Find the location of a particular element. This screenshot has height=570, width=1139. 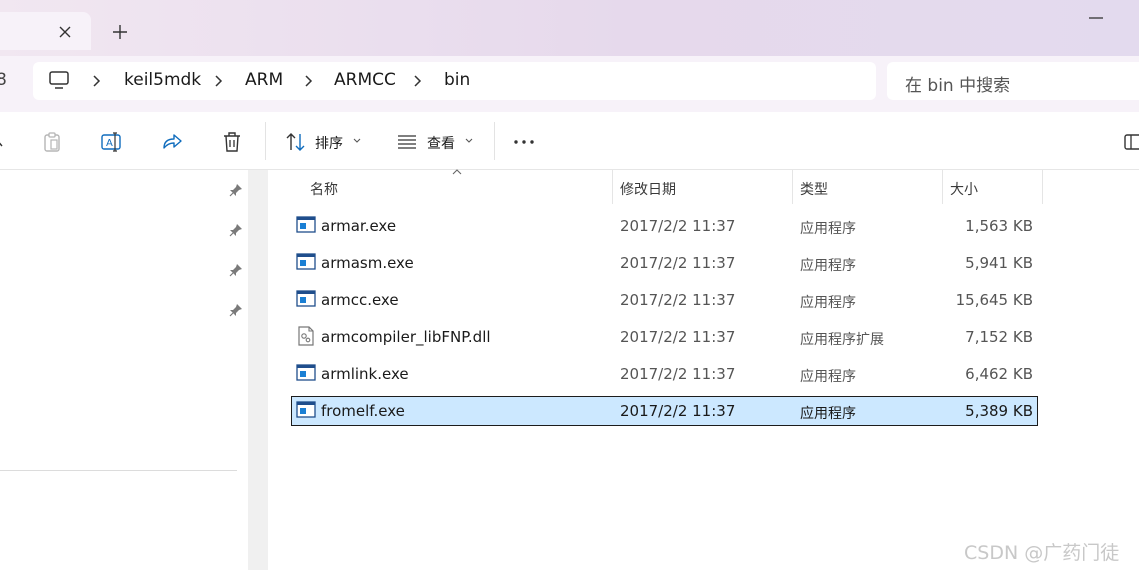

file-name: armar.exe is located at coordinates (359, 226).